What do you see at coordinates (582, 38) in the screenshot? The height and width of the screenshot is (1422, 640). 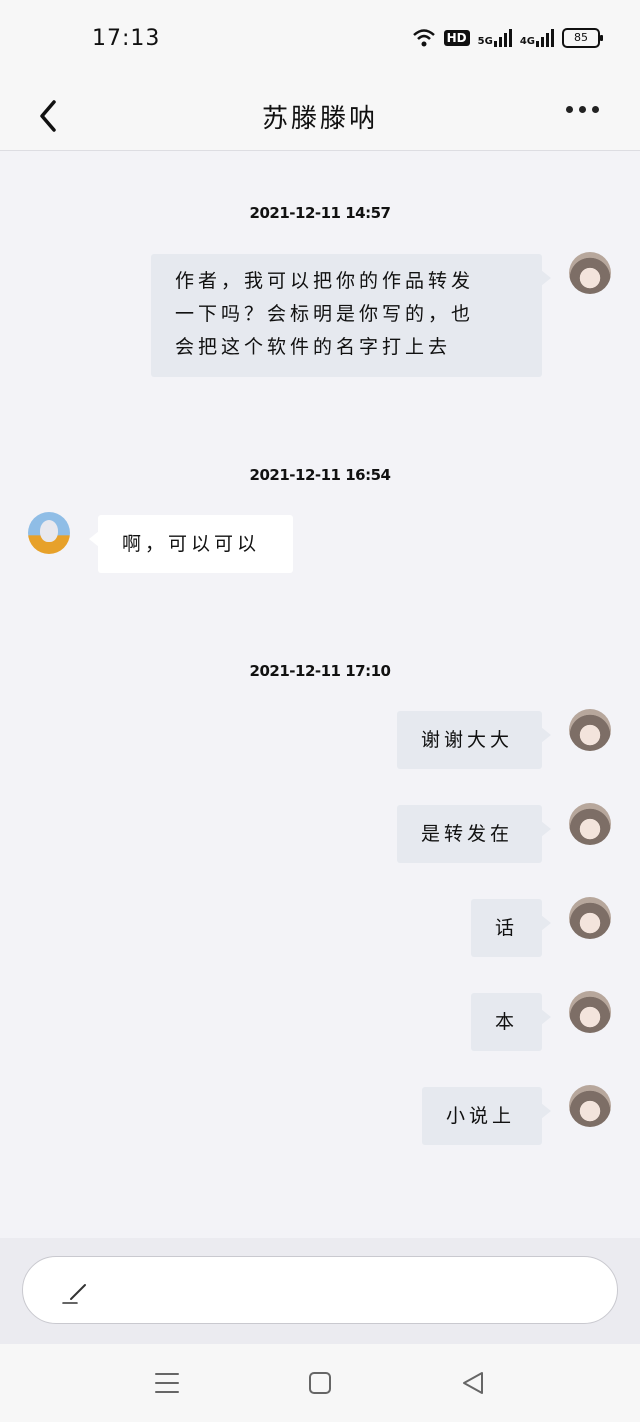 I see `battery-icon: 85` at bounding box center [582, 38].